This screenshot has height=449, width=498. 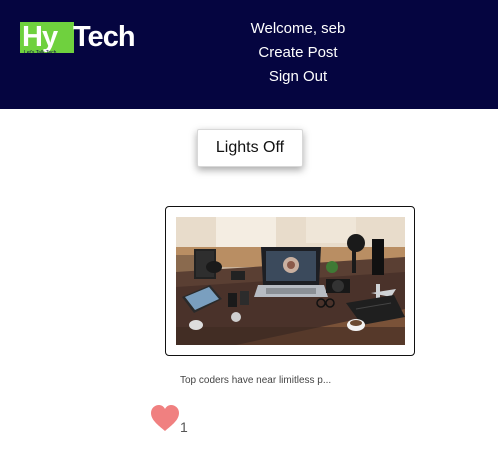 I want to click on like-count: 1, so click(x=184, y=427).